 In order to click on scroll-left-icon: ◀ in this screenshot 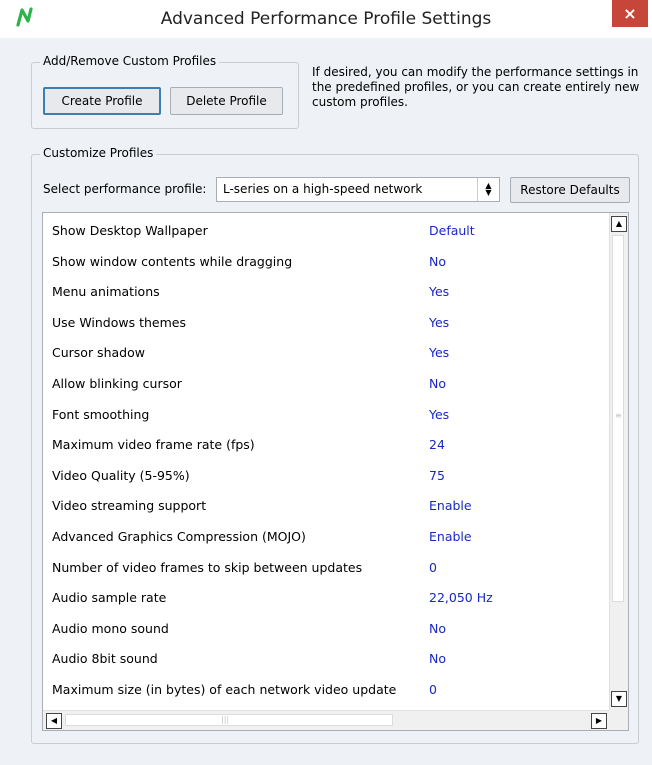, I will do `click(54, 721)`.